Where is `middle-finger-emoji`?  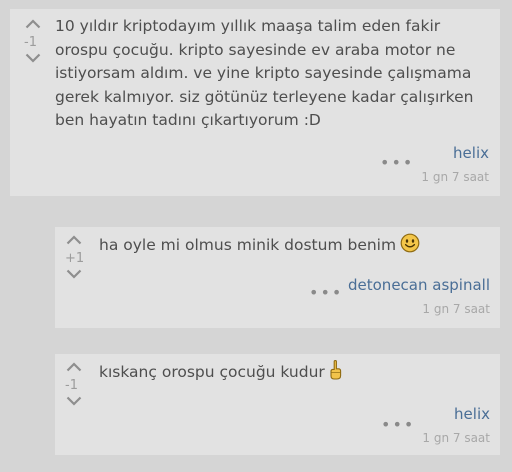 middle-finger-emoji is located at coordinates (336, 374).